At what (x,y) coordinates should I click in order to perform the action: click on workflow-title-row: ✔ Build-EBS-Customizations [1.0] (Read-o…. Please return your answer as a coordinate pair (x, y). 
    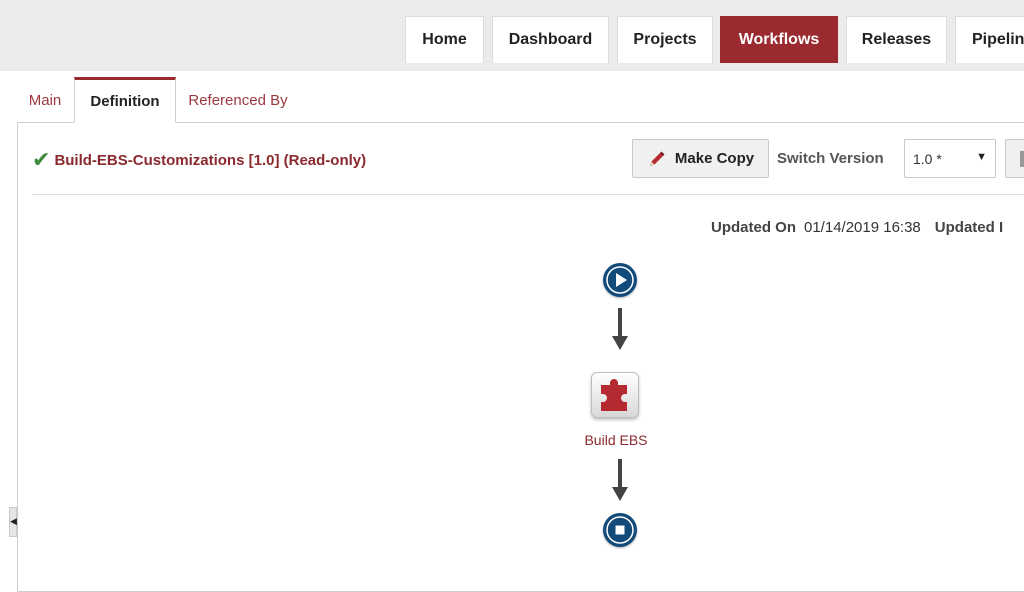
    Looking at the image, I should click on (199, 160).